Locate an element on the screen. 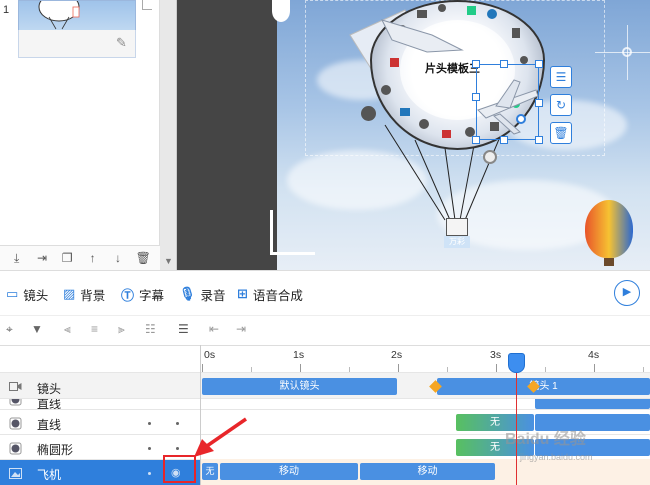 The image size is (650, 485). background-button: ▨ 背景 is located at coordinates (84, 294).